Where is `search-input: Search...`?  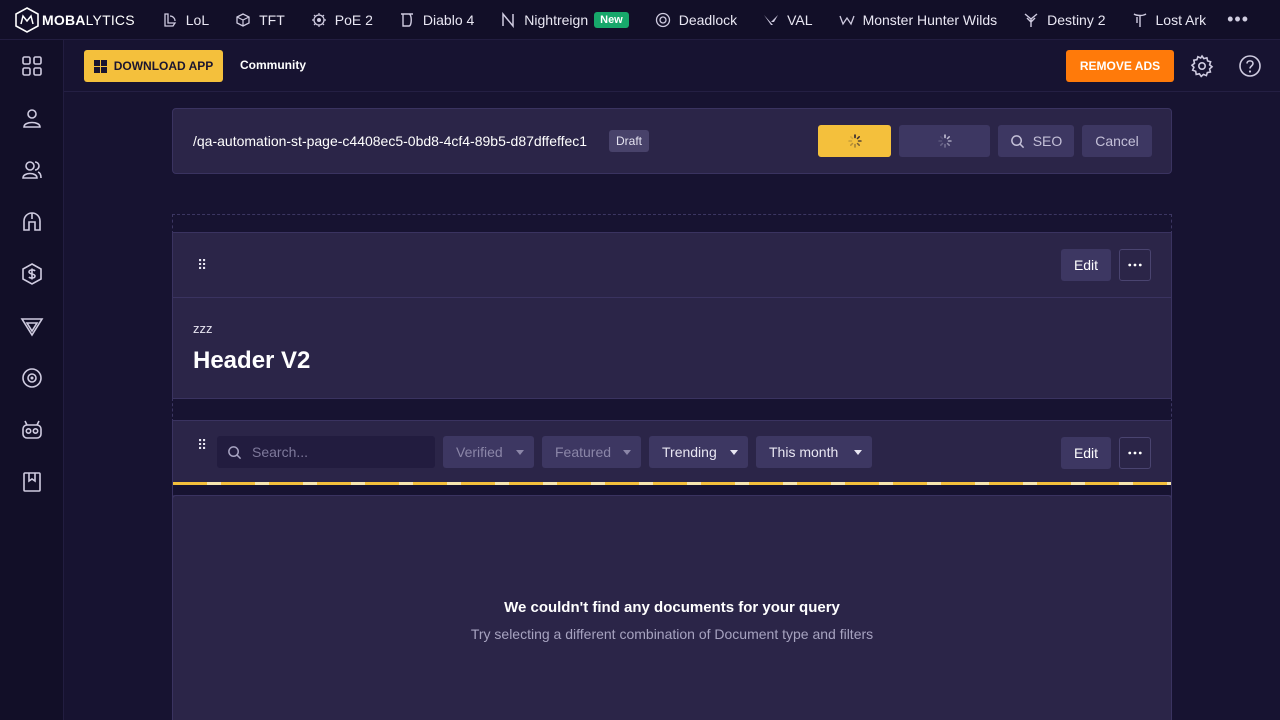
search-input: Search... is located at coordinates (326, 452).